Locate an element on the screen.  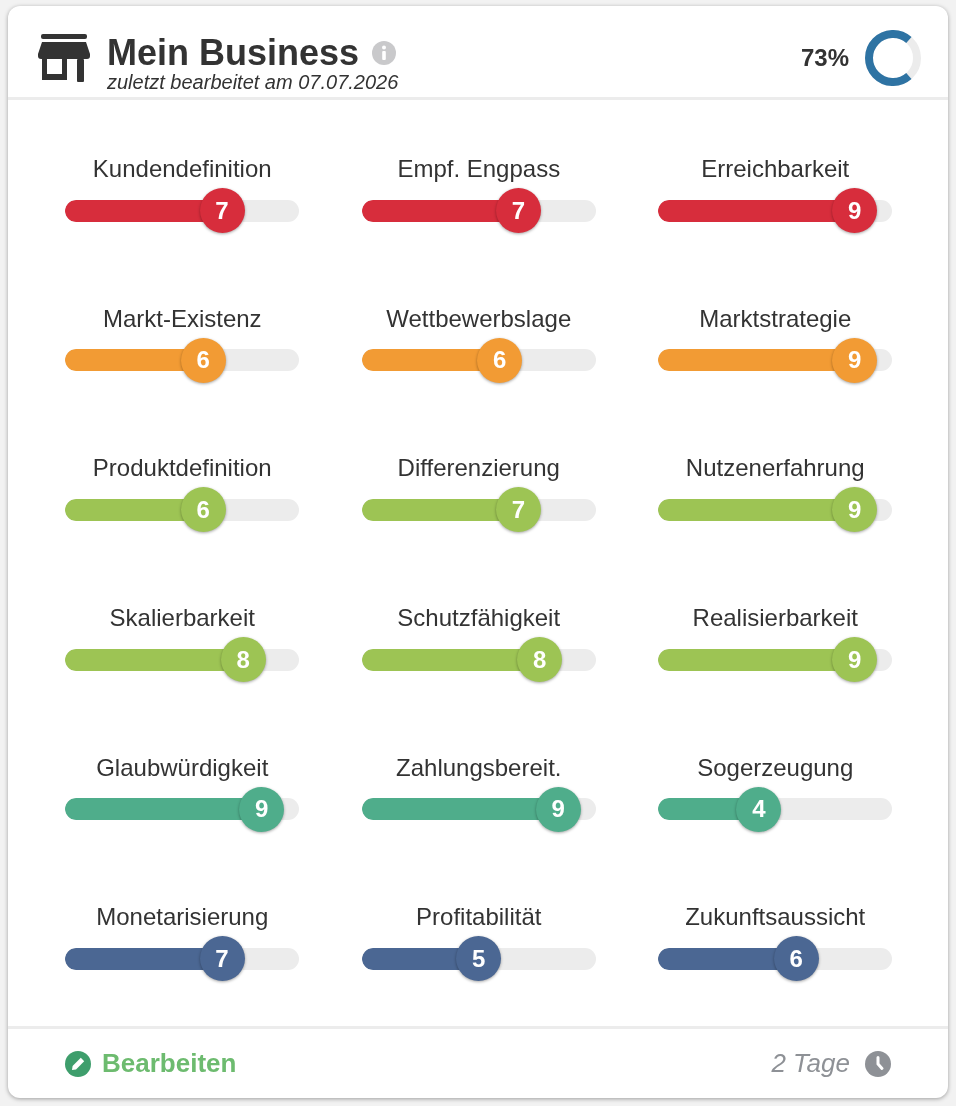
store-icon is located at coordinates (64, 58).